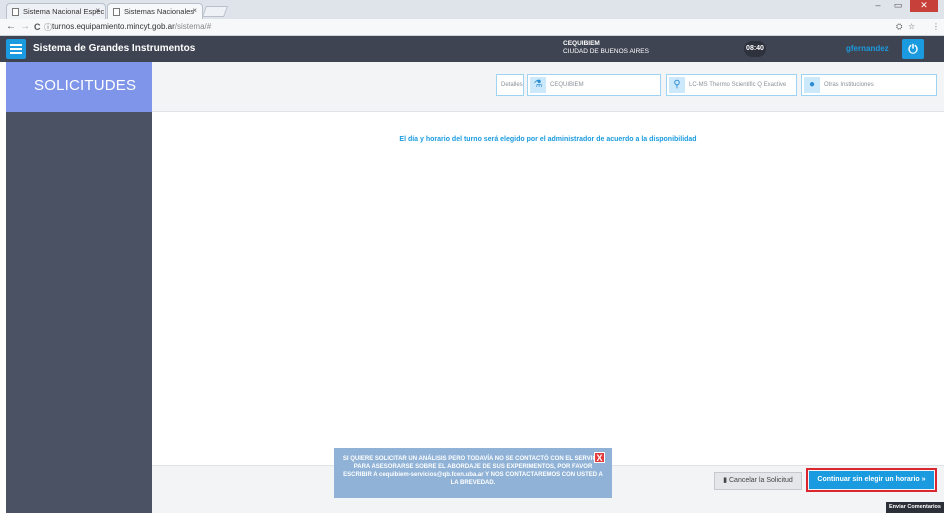  Describe the element at coordinates (37, 27) in the screenshot. I see `reload-icon: C` at that location.